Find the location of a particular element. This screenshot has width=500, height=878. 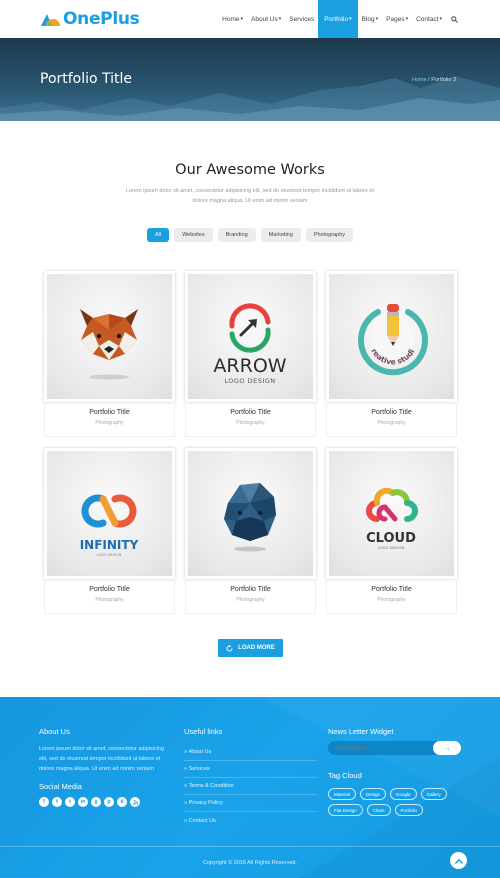

breadcrumb: Home / Portfolio 3 is located at coordinates (434, 80).